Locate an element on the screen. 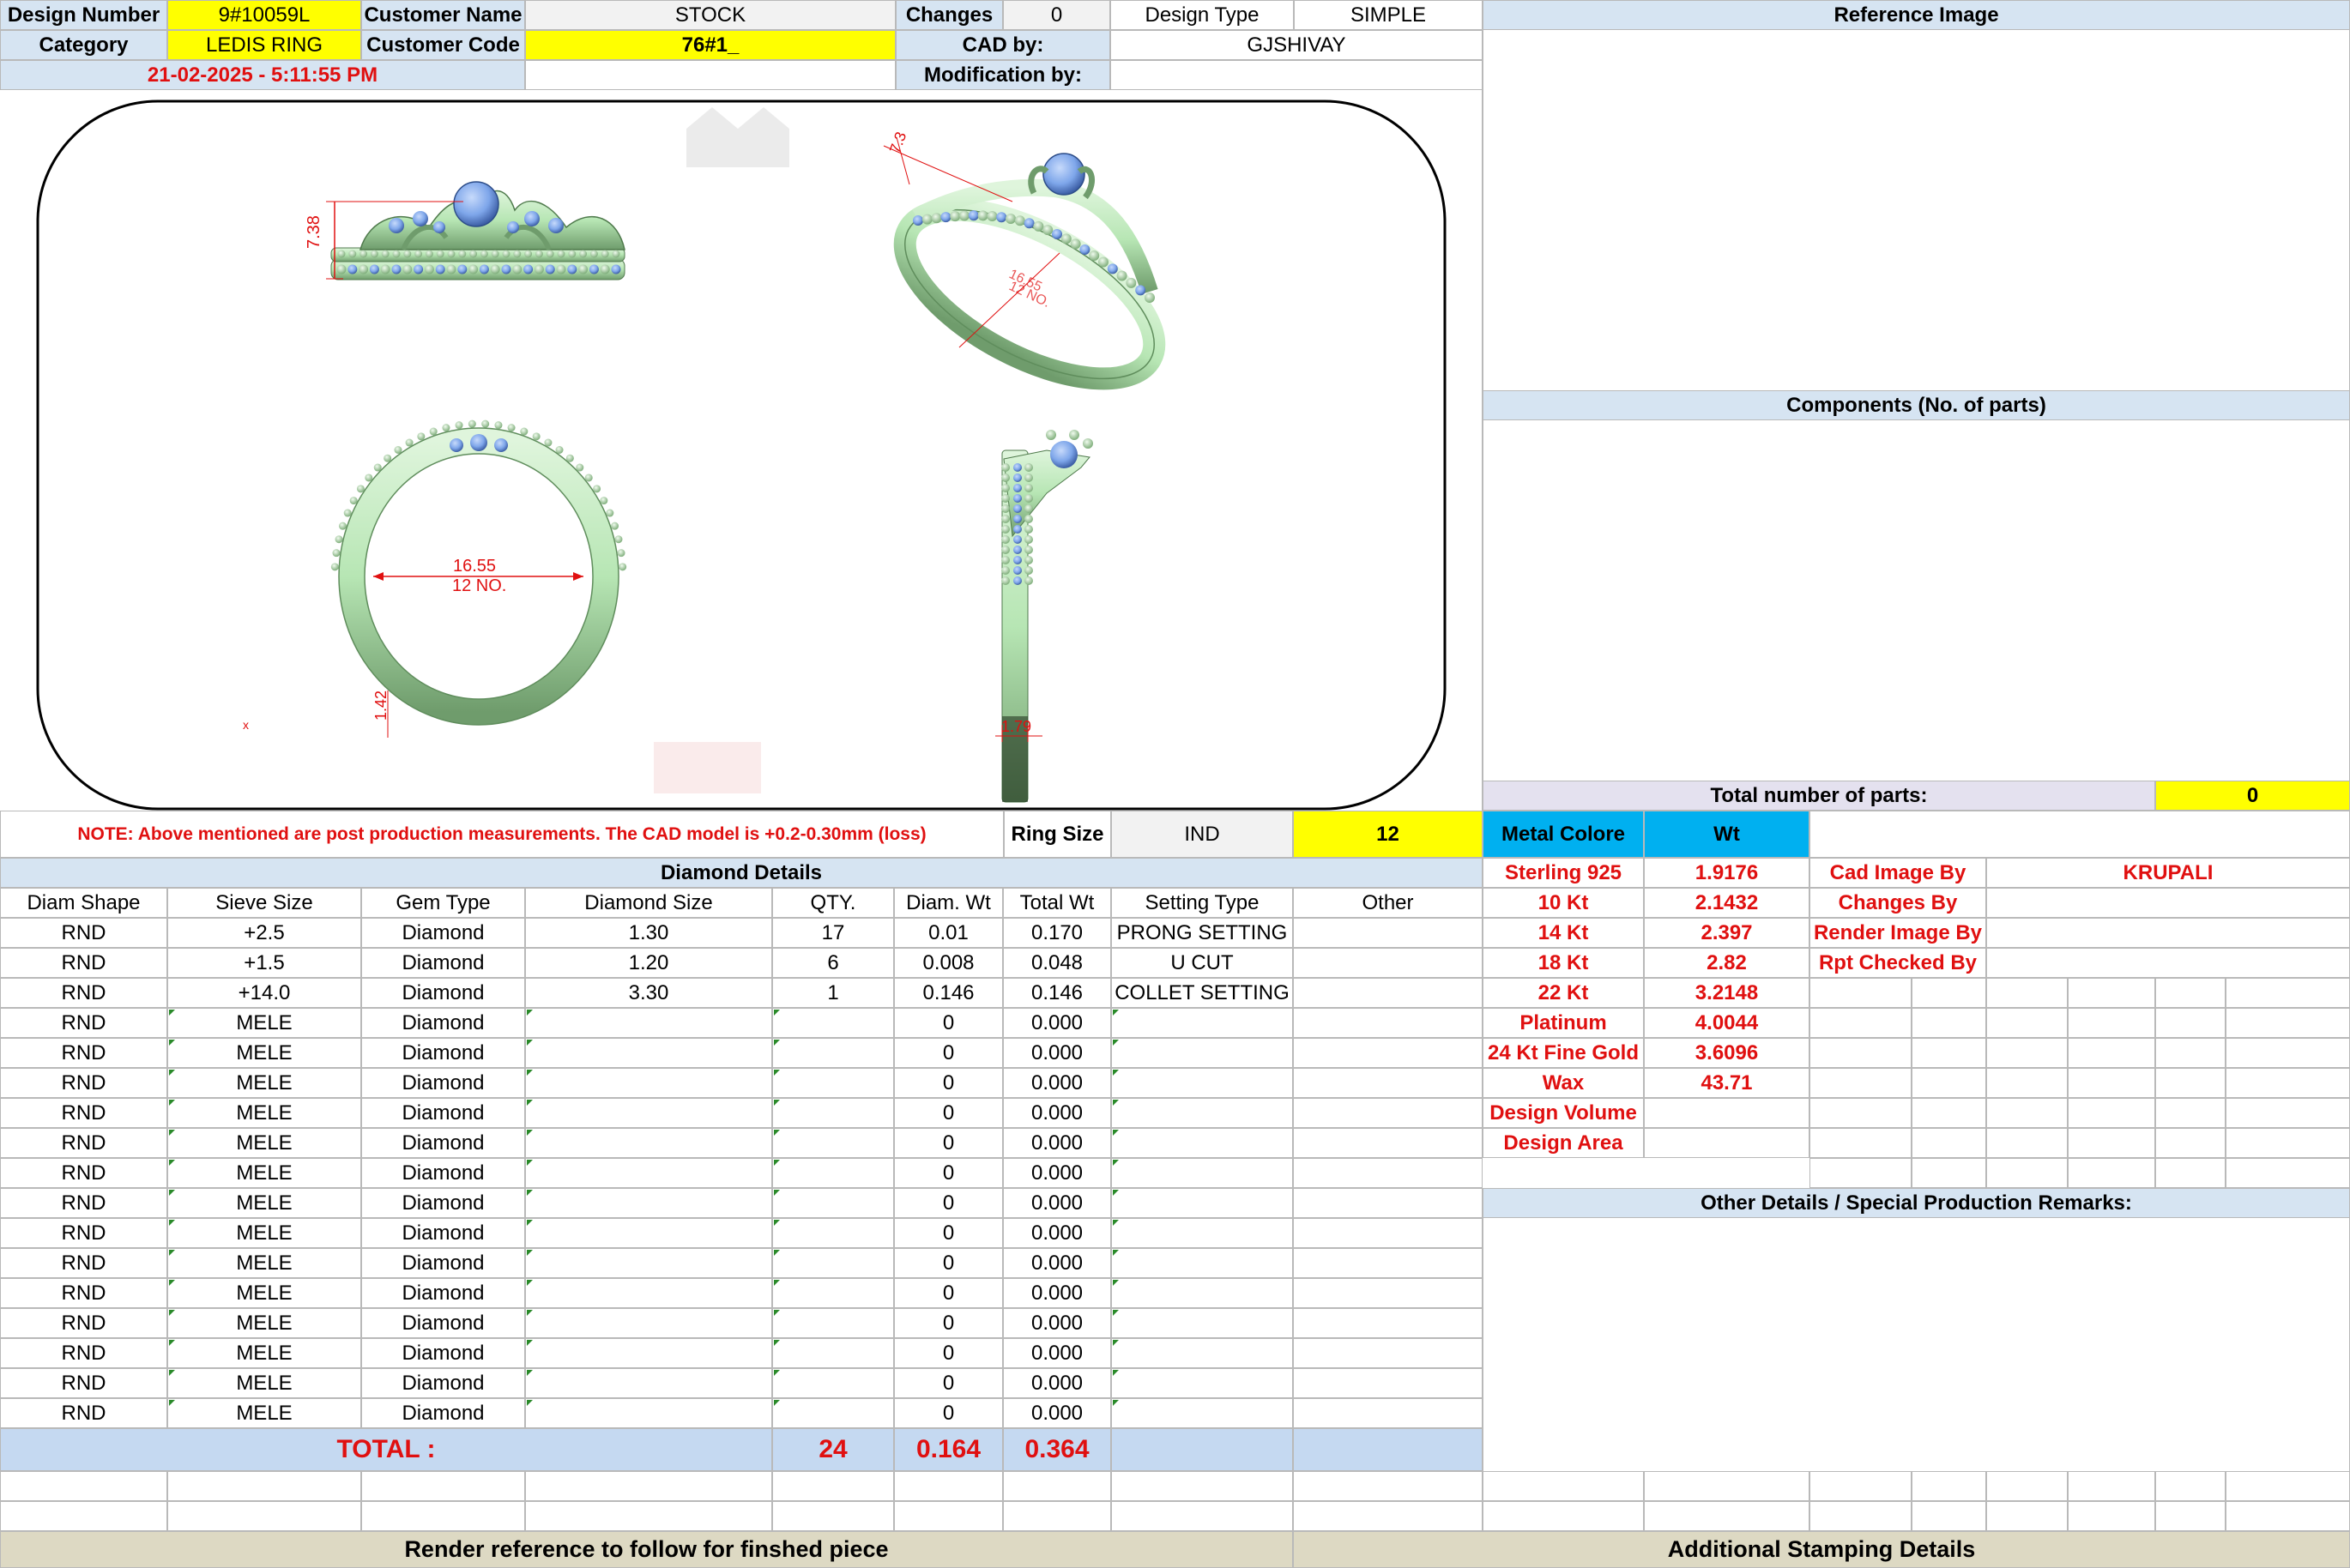  metal-wt-1: 1.9176 is located at coordinates (1726, 873).